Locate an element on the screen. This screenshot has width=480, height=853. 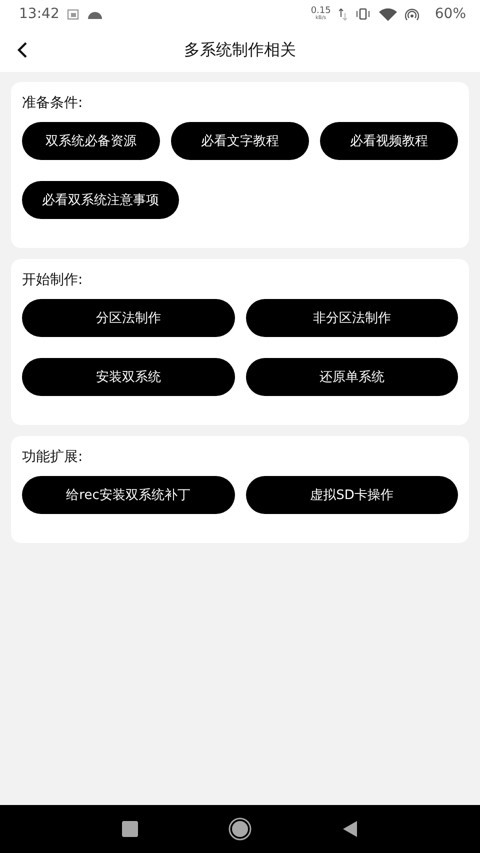
hotspot-icon is located at coordinates (411, 14).